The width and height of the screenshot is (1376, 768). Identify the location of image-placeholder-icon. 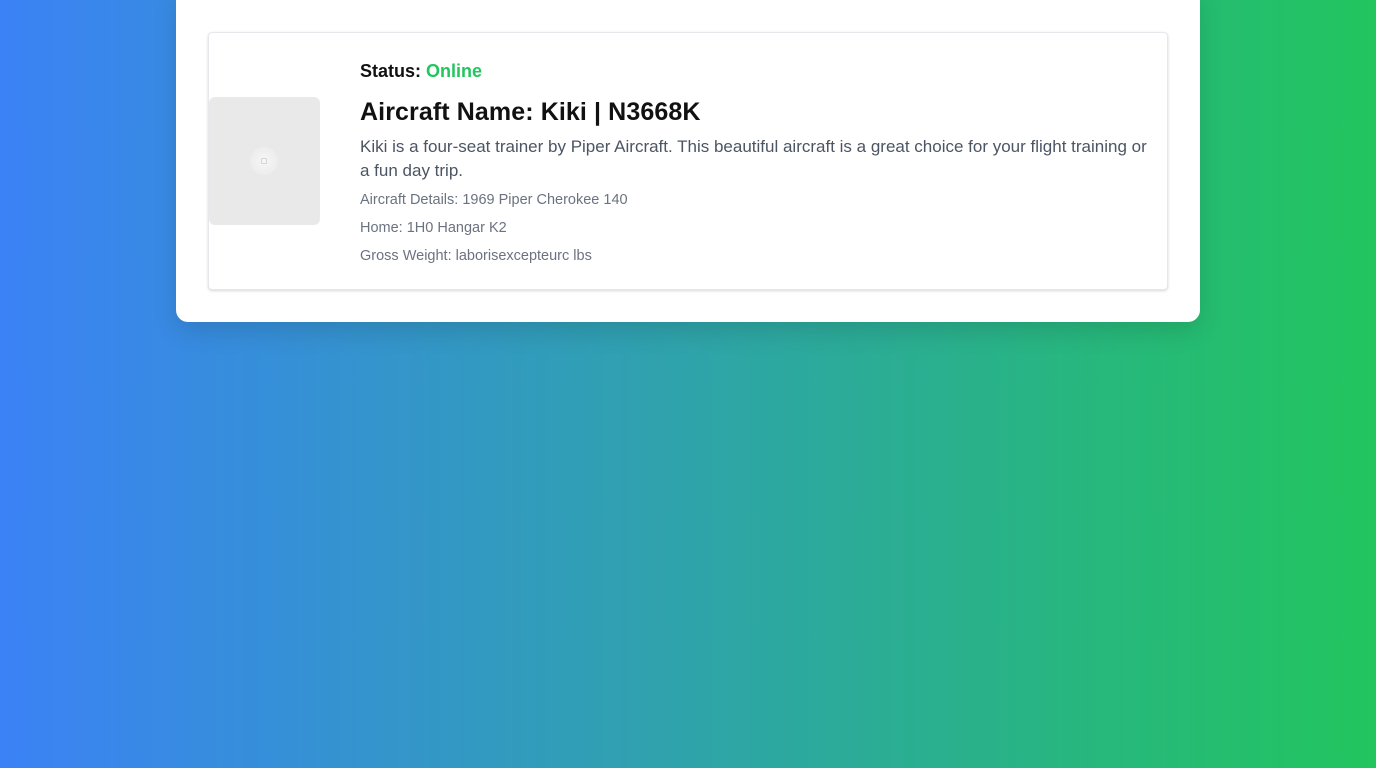
(264, 161).